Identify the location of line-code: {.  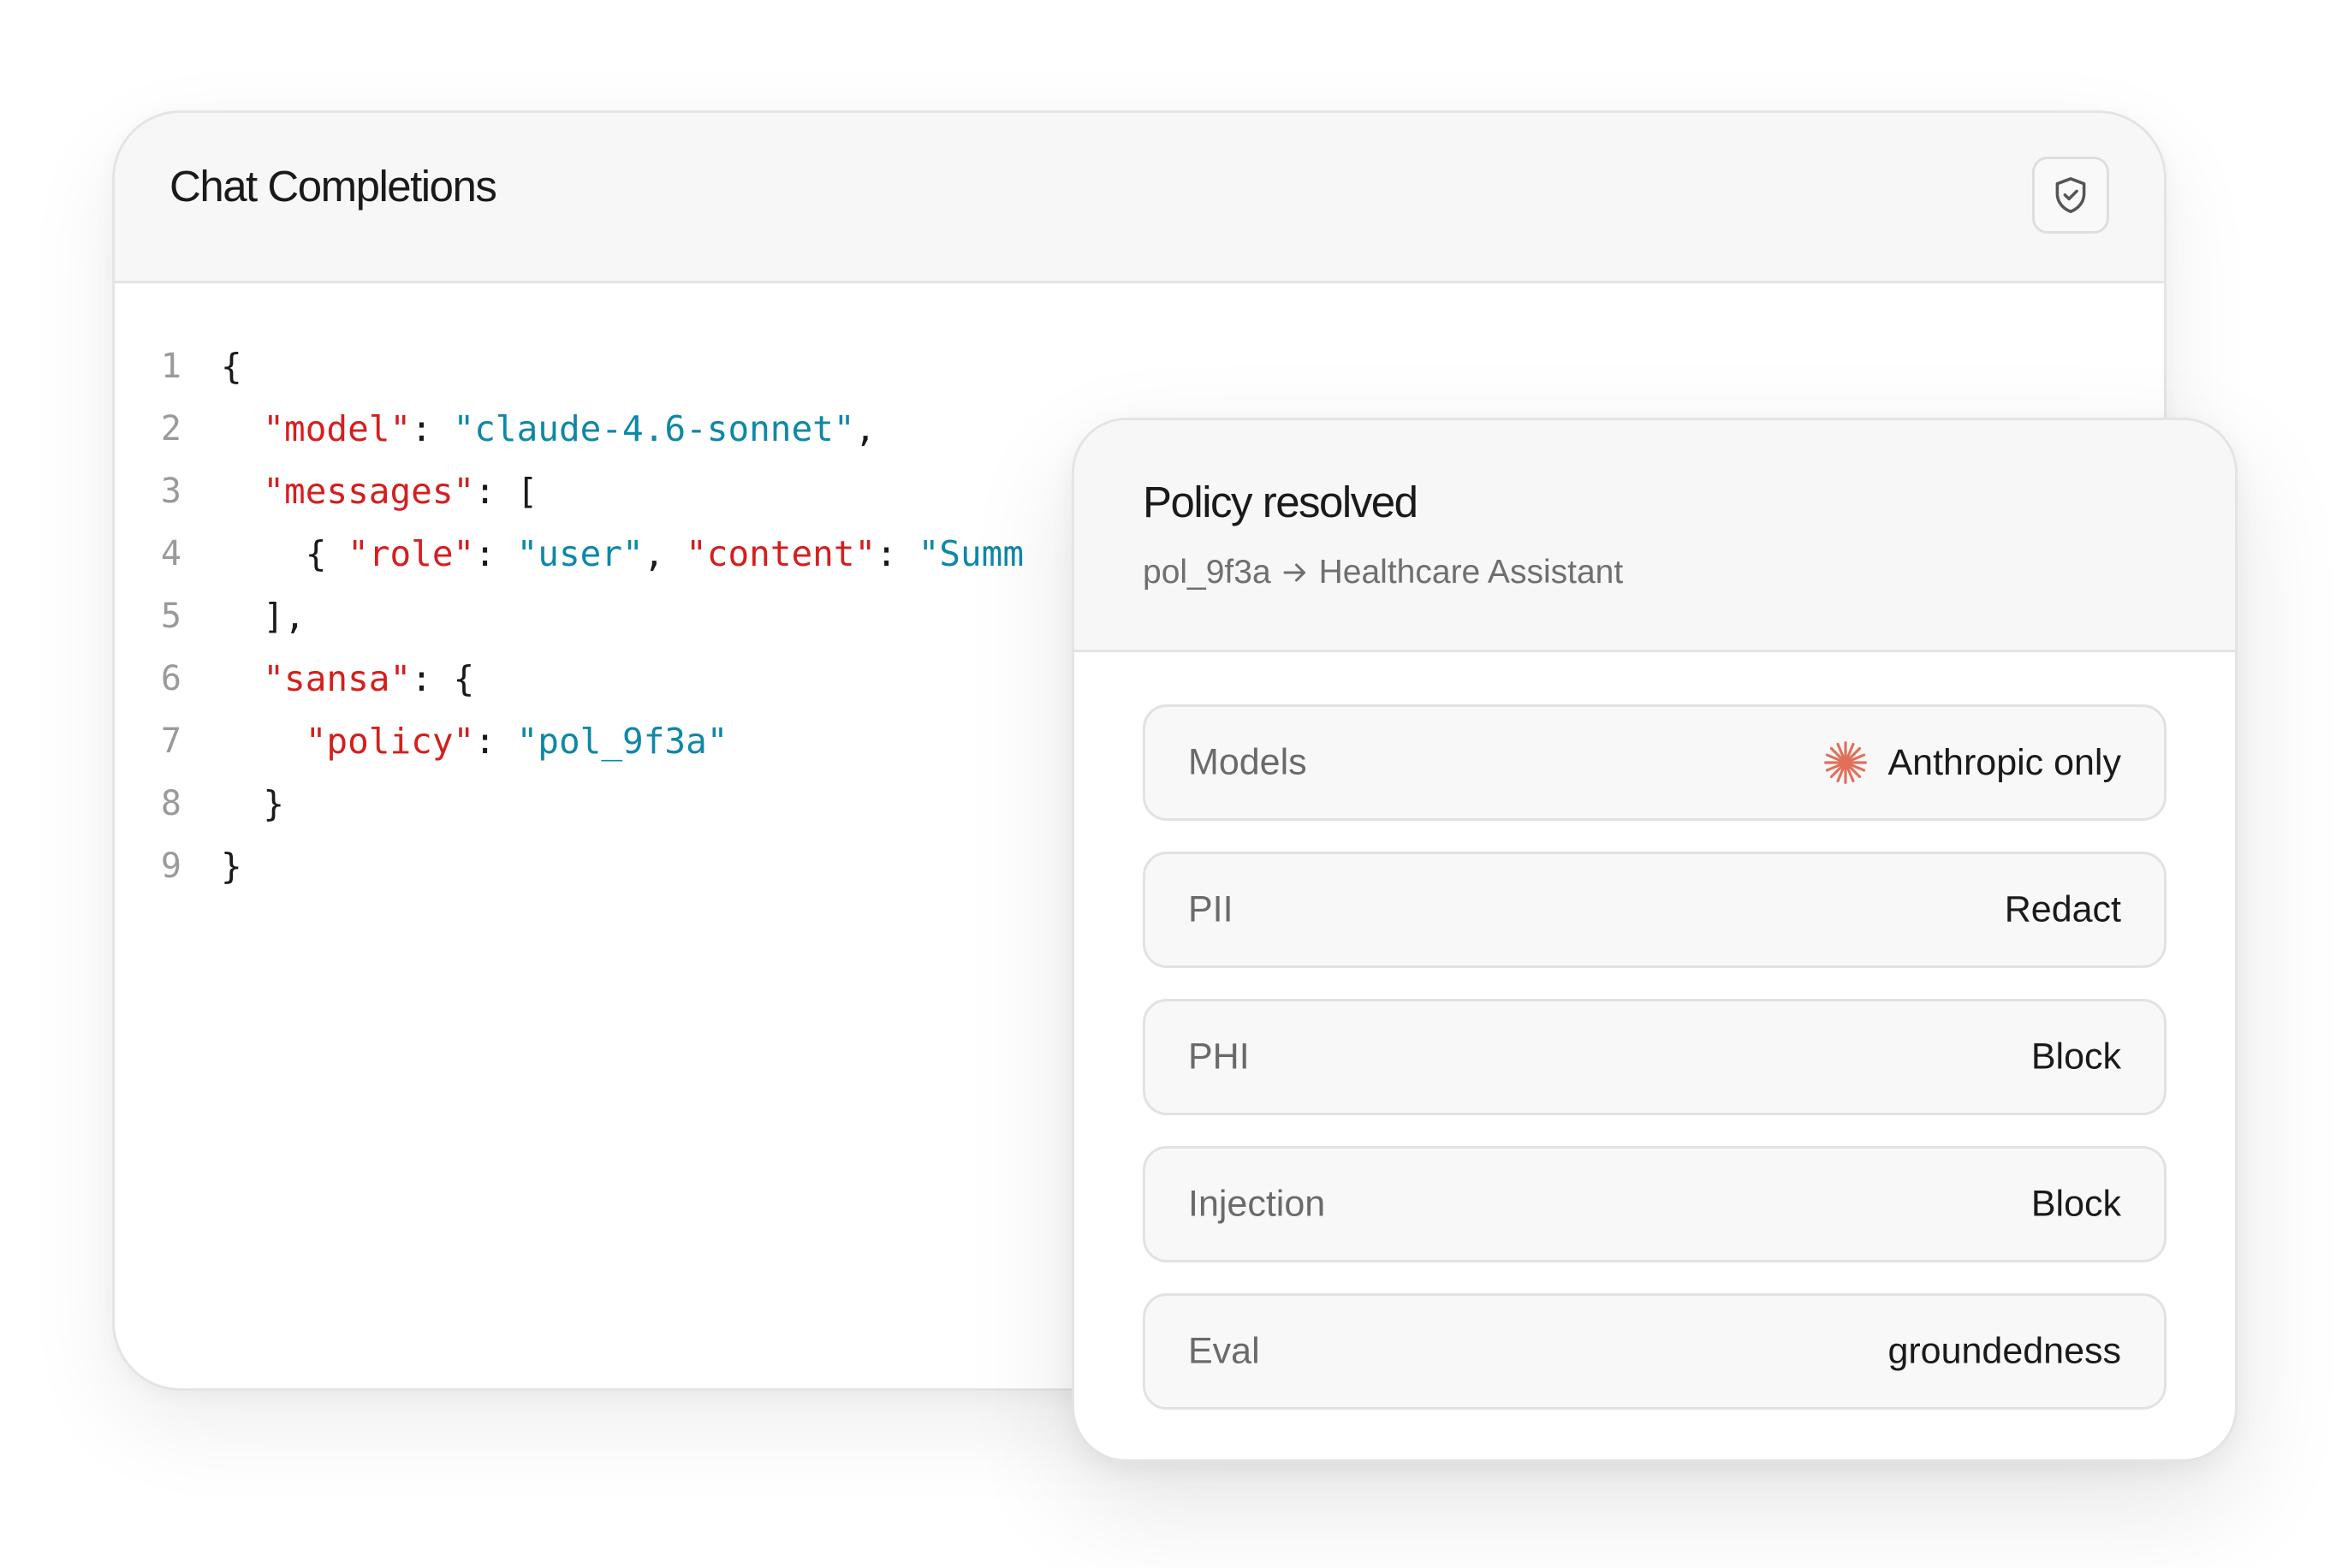
(231, 367).